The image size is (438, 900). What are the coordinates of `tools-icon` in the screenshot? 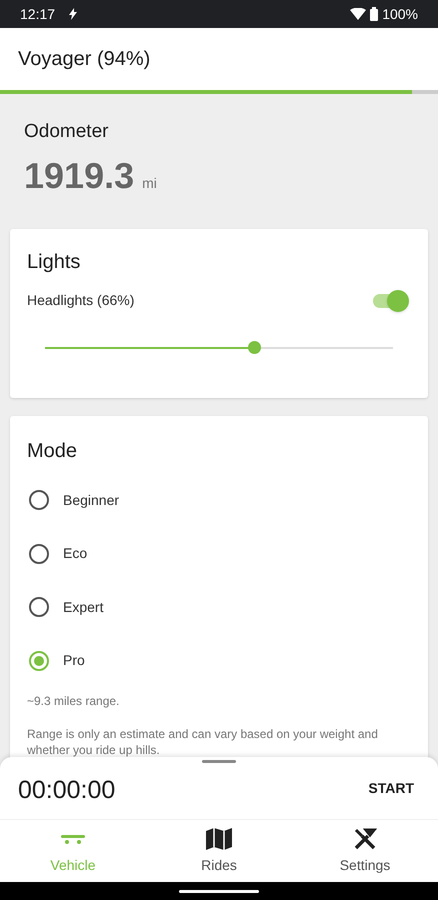 It's located at (365, 838).